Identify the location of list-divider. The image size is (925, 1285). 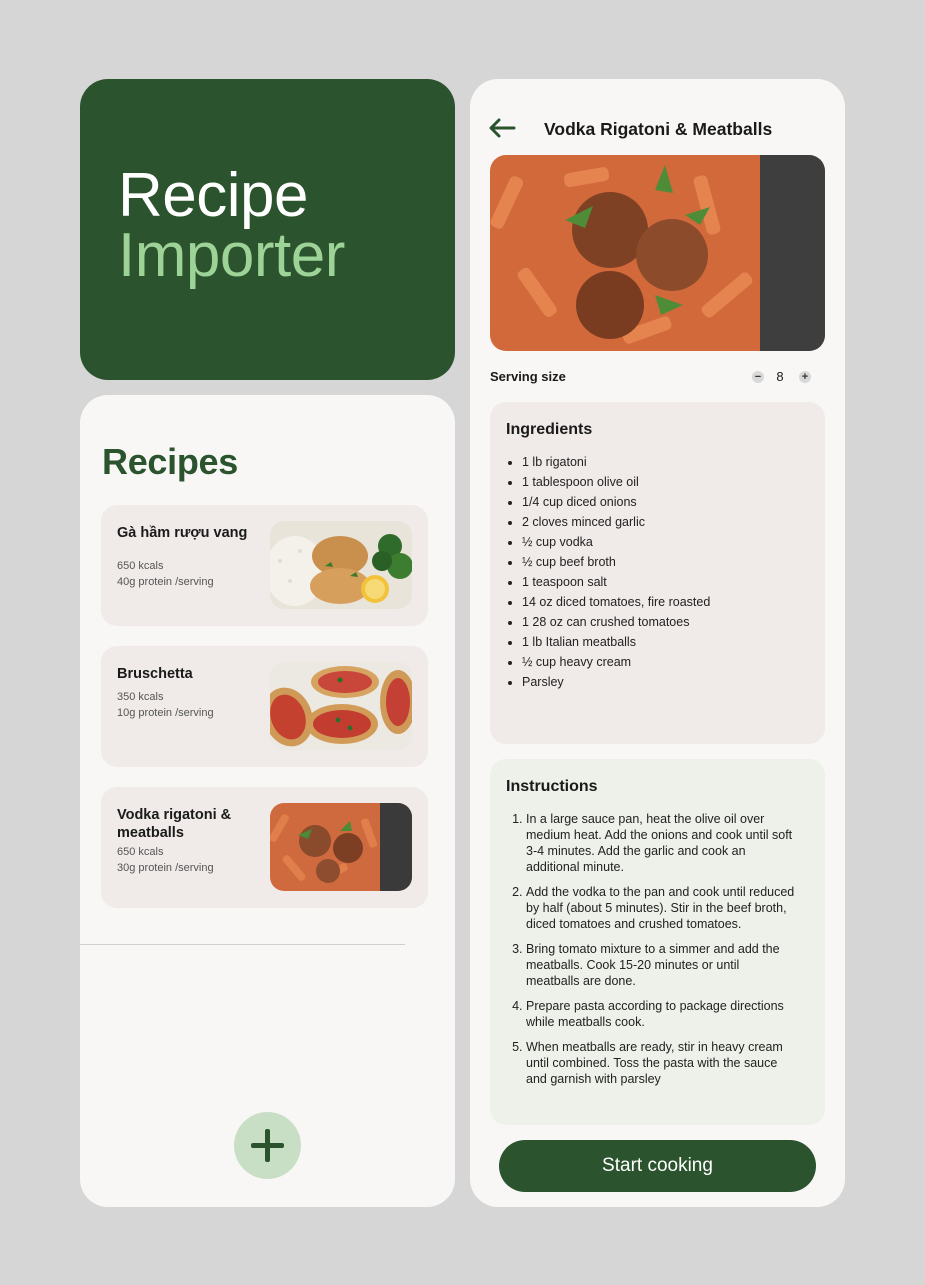
(242, 944).